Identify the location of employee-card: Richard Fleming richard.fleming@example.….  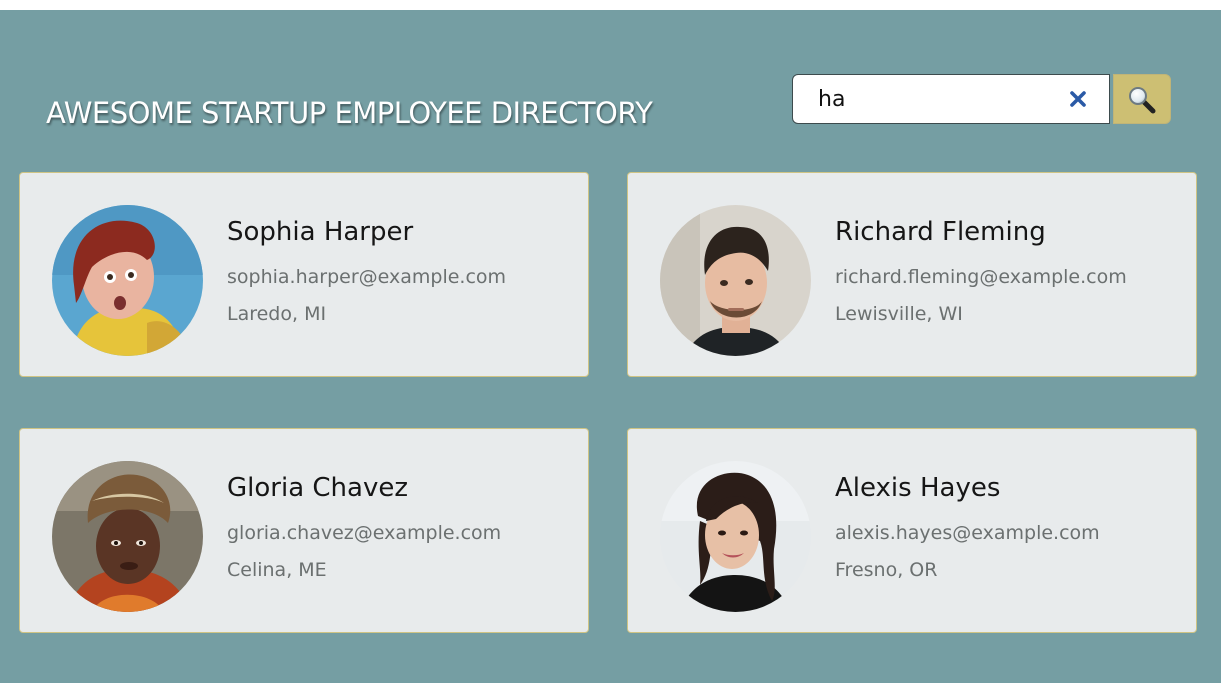
(912, 274).